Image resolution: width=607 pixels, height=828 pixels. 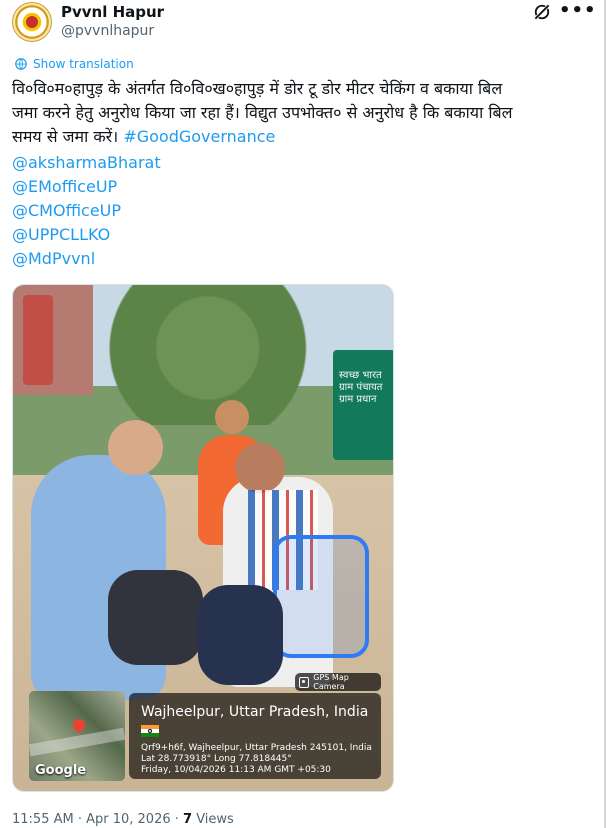 What do you see at coordinates (155, 617) in the screenshot?
I see `elderly-man-pants-shape` at bounding box center [155, 617].